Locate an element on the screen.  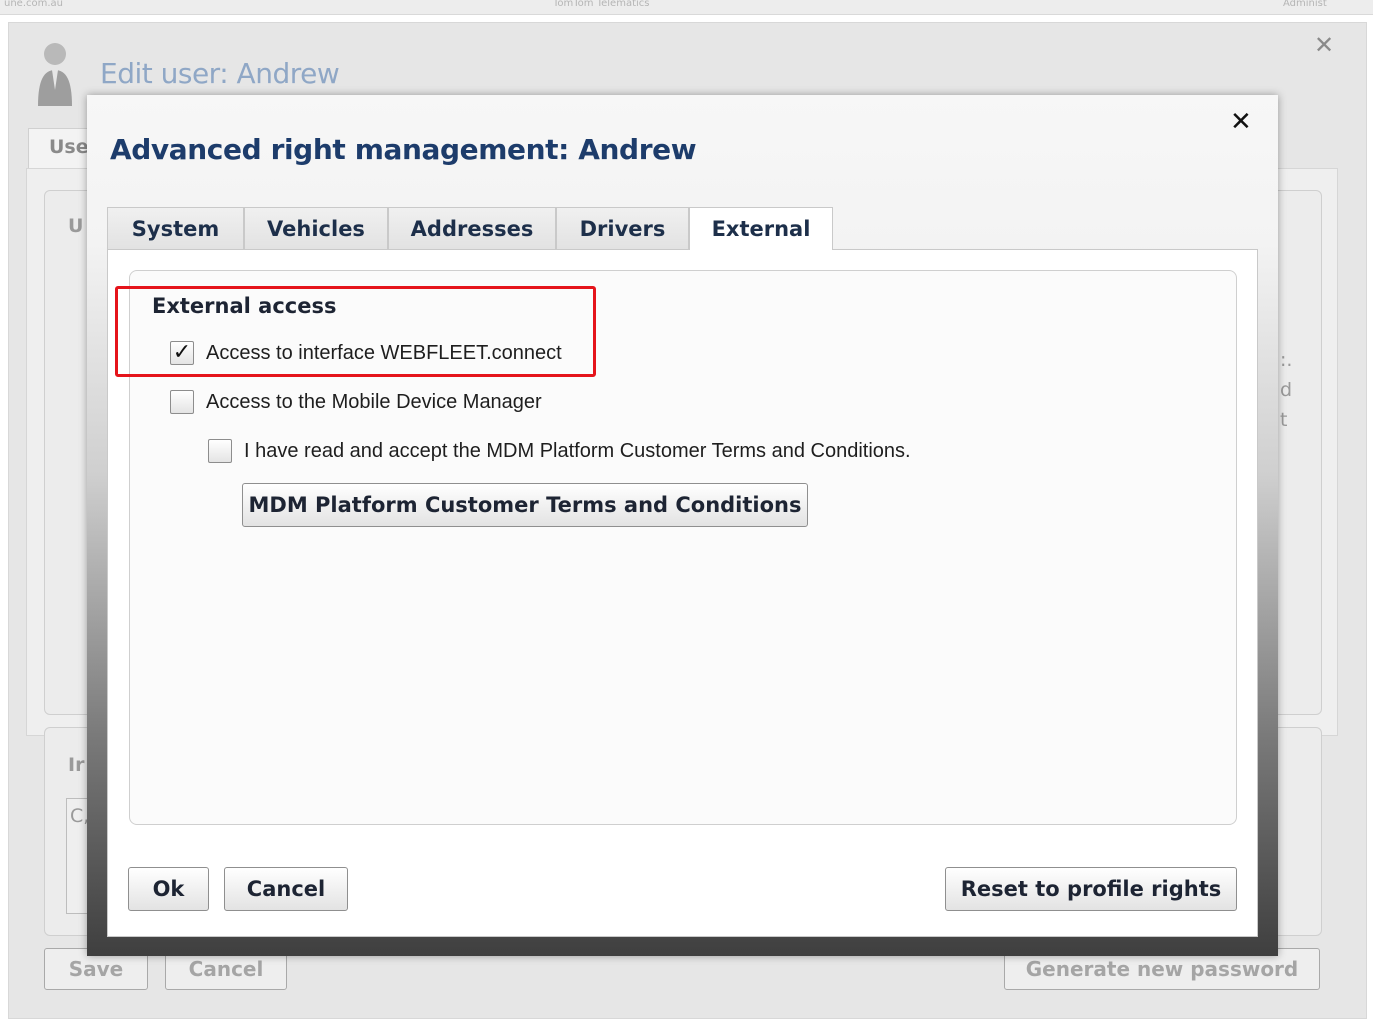
mdm-terms-checkbox is located at coordinates (220, 451).